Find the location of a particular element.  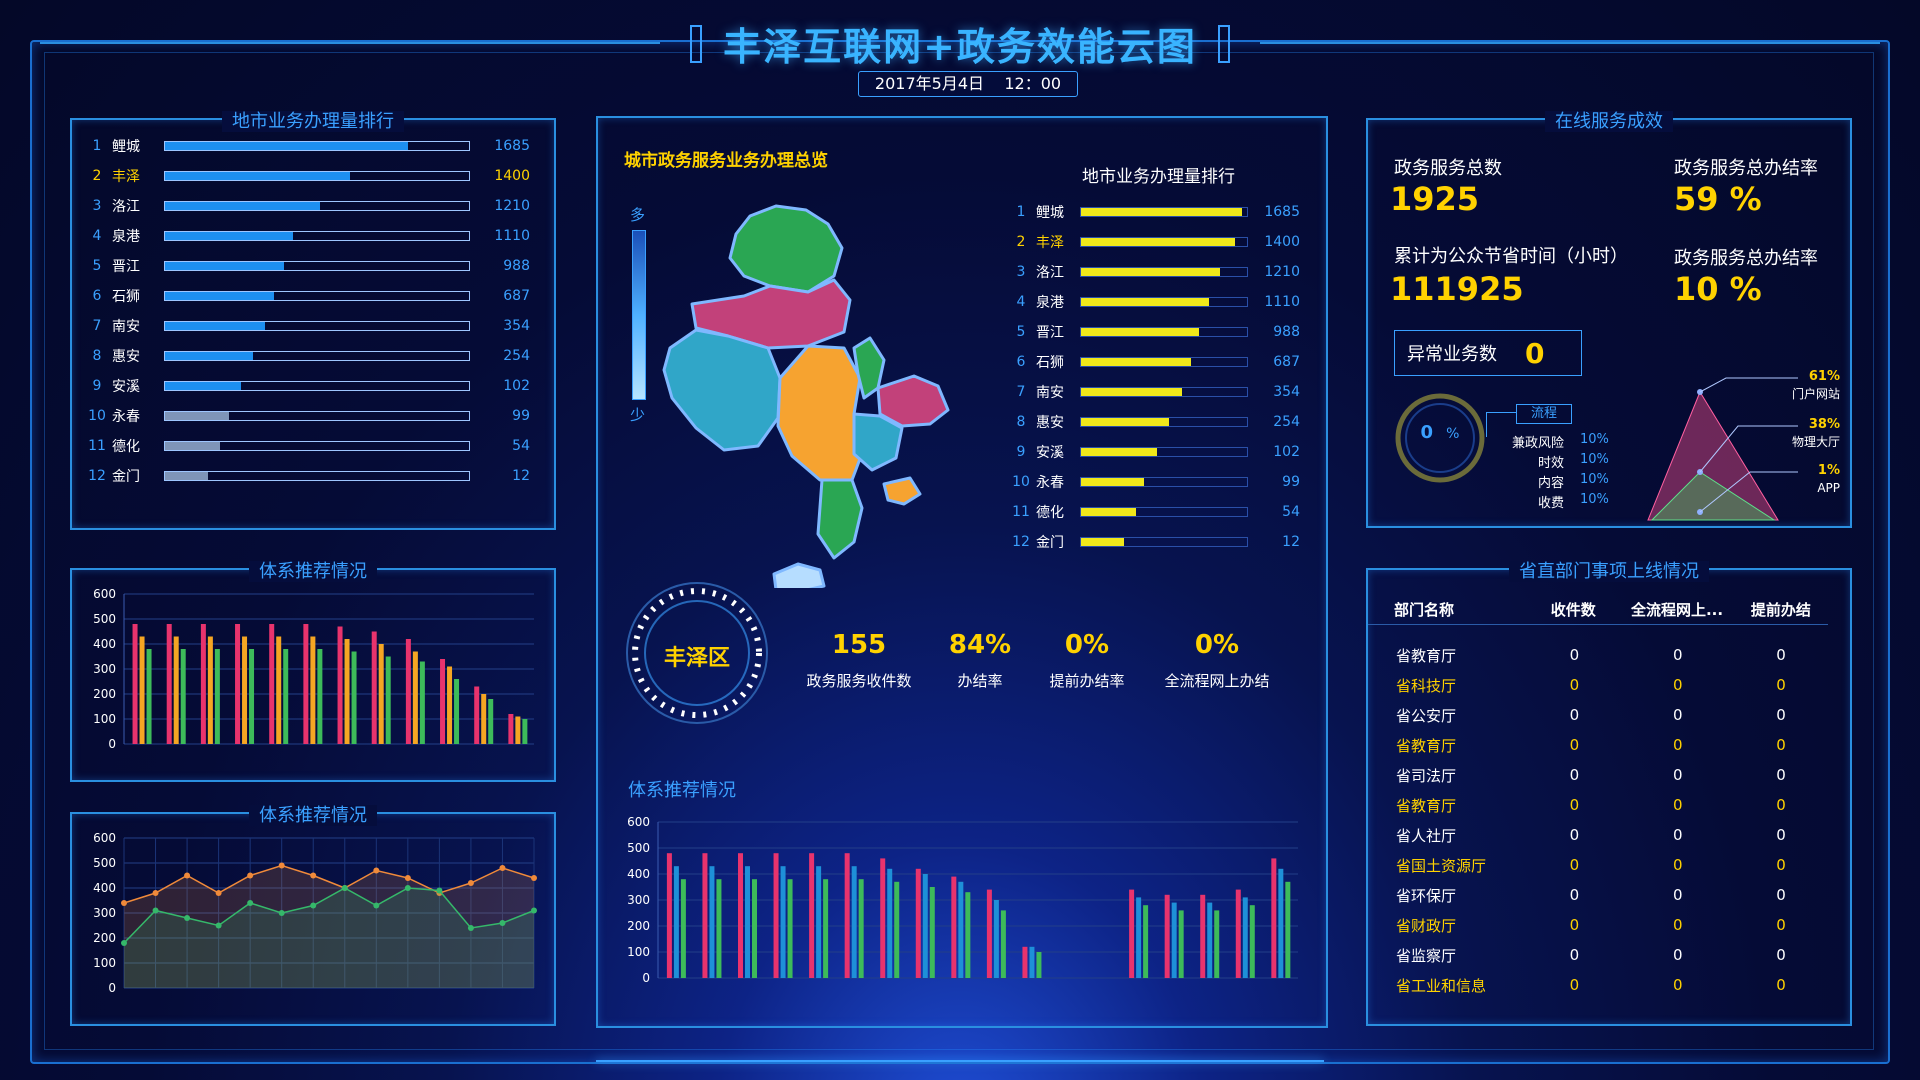

header-line-right is located at coordinates (1570, 43).